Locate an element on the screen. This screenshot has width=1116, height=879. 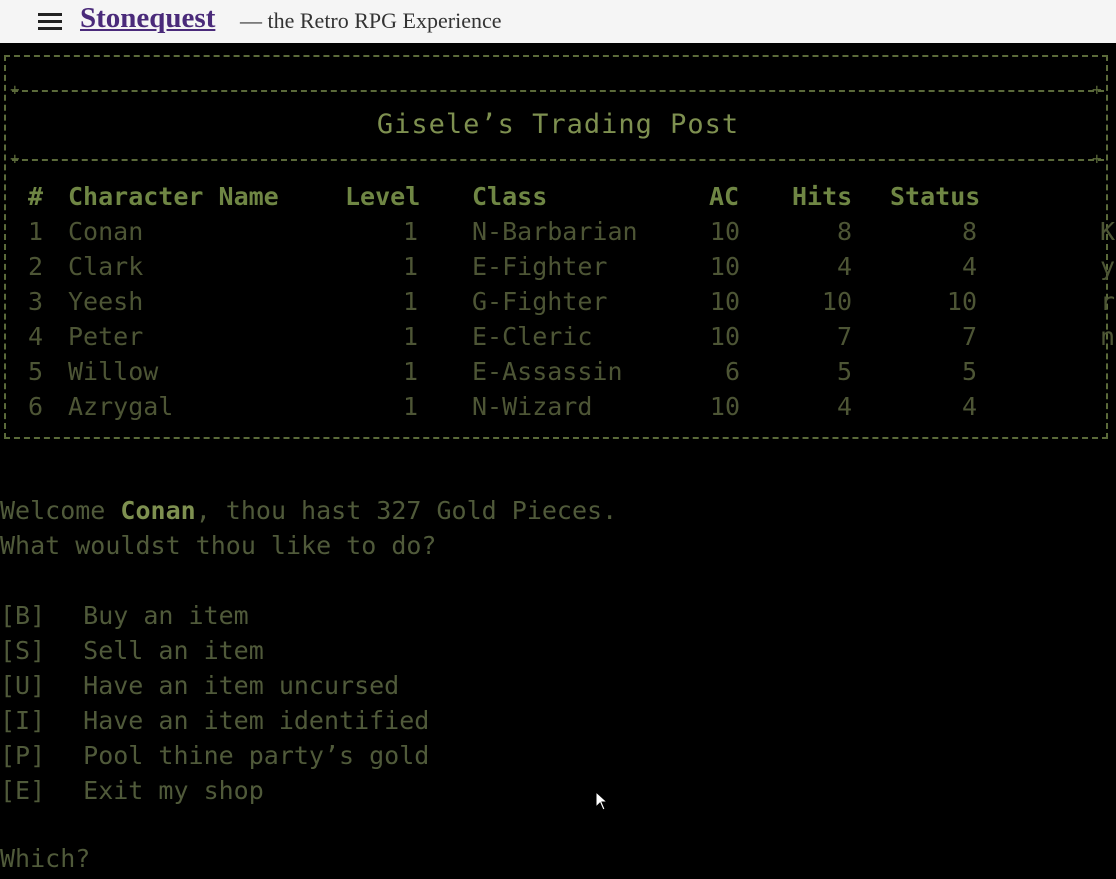
row-class: E-Assassin is located at coordinates (547, 371).